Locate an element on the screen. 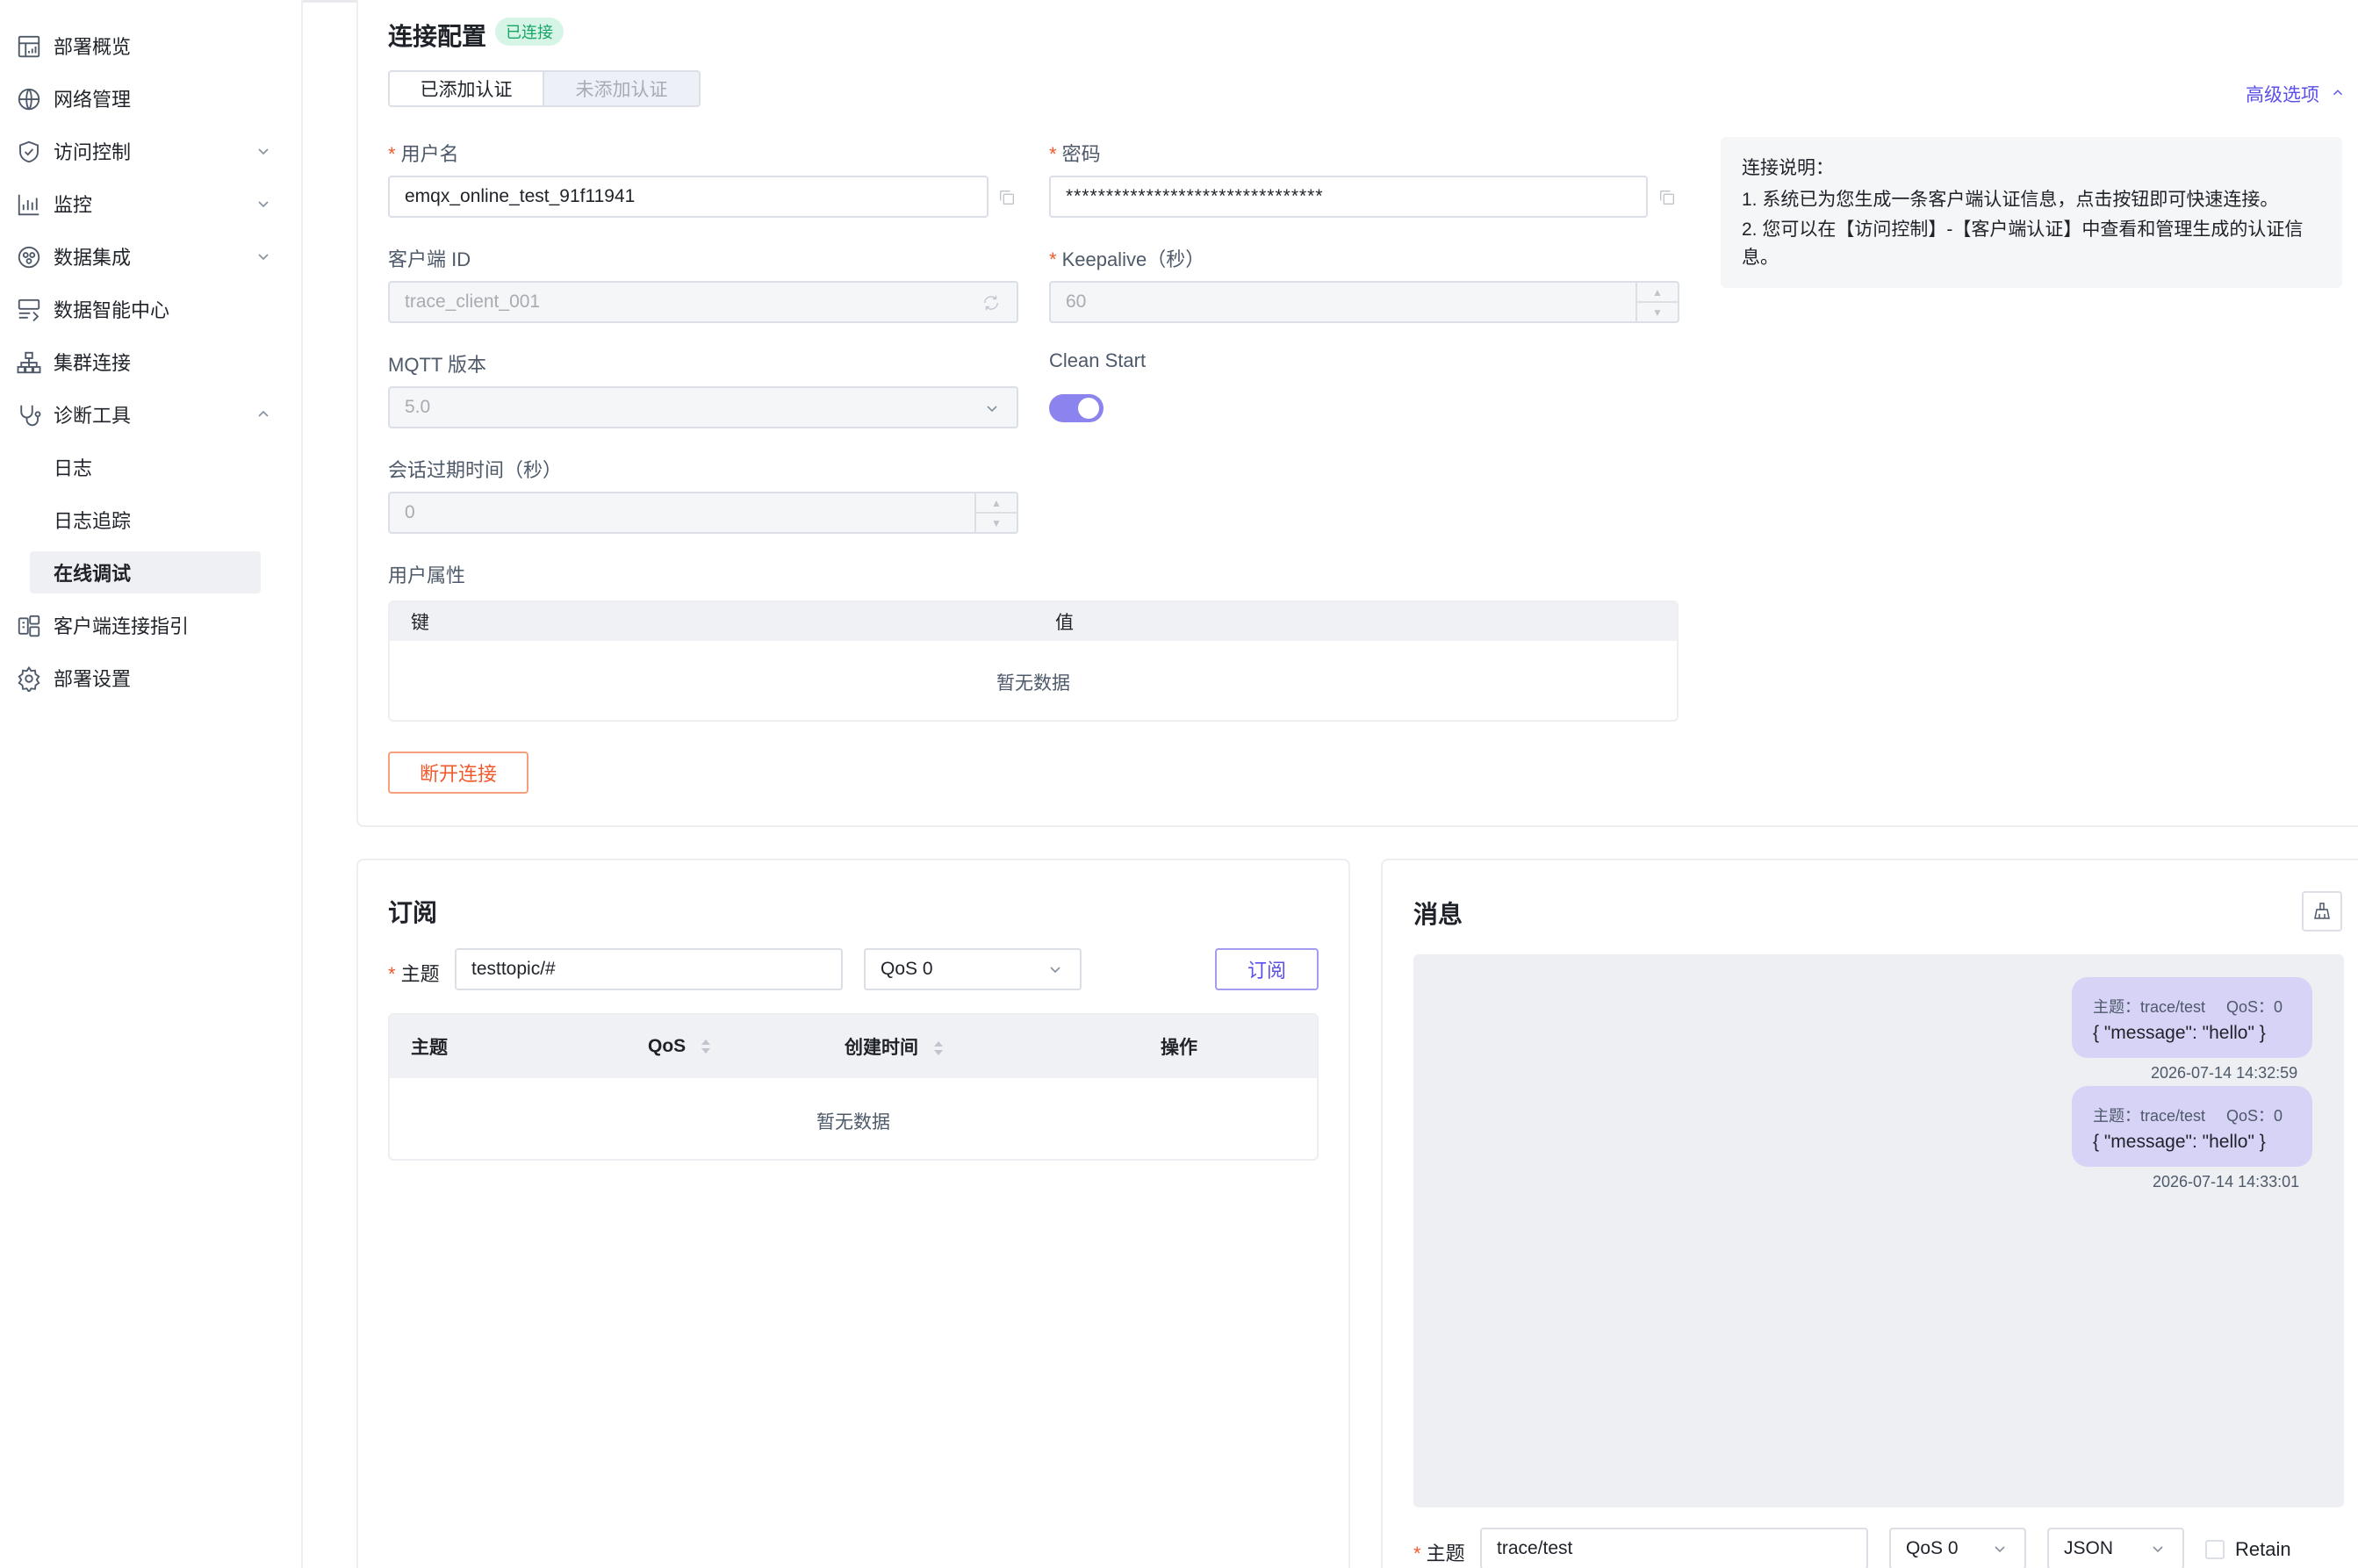 The height and width of the screenshot is (1568, 2358). sidebar-subitem-log: 日志 is located at coordinates (145, 467).